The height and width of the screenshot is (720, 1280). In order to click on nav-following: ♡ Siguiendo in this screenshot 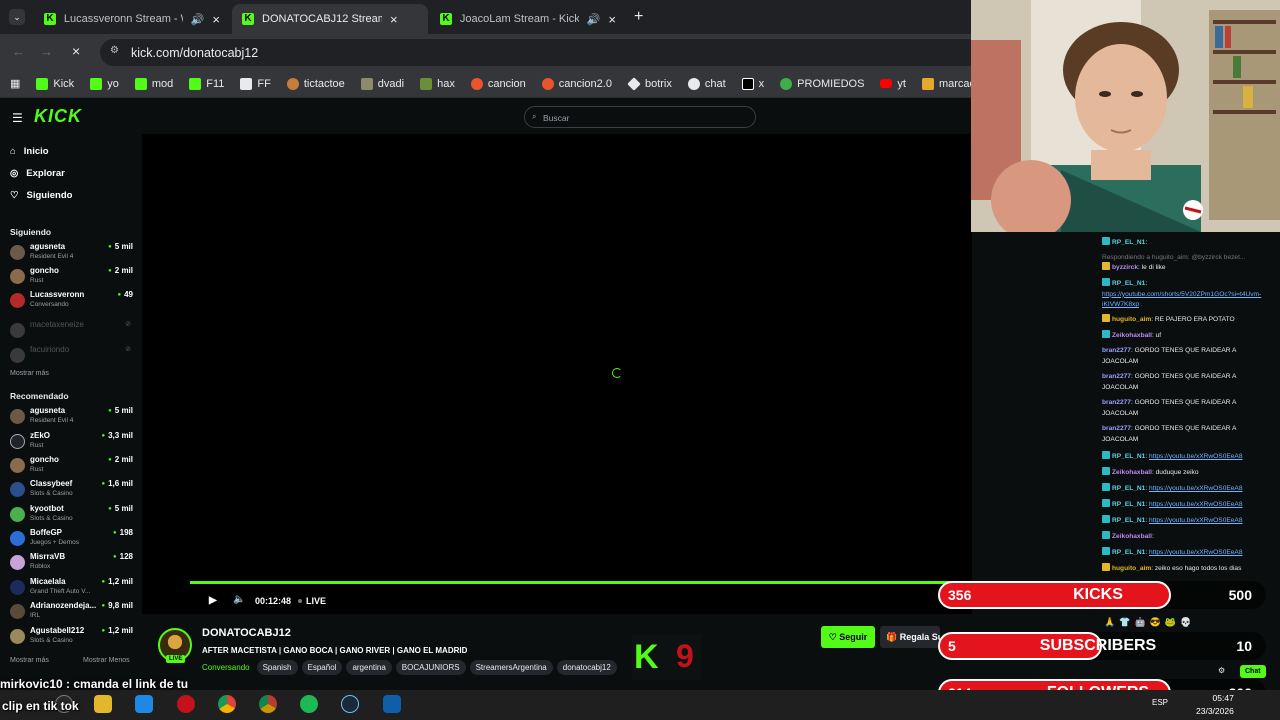, I will do `click(41, 195)`.